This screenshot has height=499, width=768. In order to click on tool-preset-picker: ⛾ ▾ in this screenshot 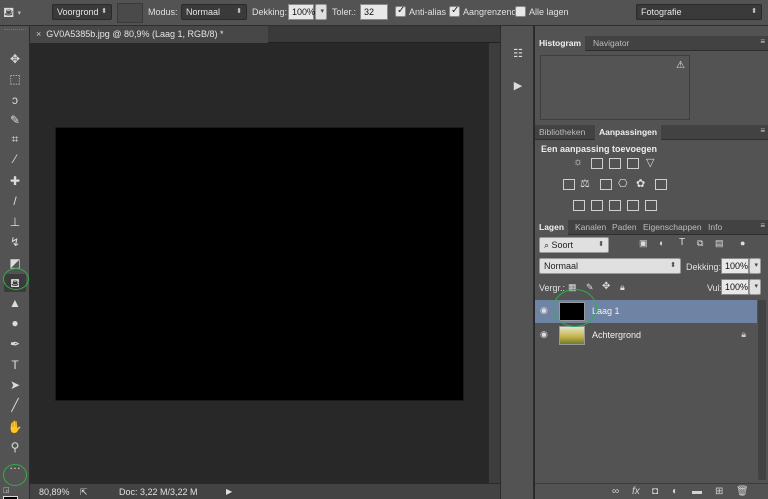, I will do `click(18, 13)`.